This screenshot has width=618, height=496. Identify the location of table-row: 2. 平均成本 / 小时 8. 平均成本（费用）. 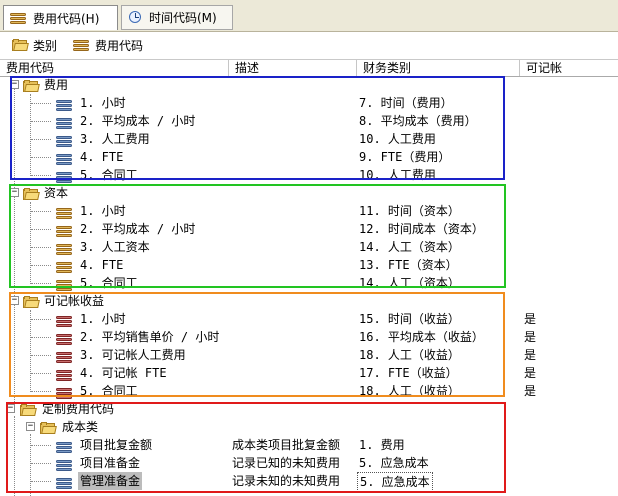
(309, 121).